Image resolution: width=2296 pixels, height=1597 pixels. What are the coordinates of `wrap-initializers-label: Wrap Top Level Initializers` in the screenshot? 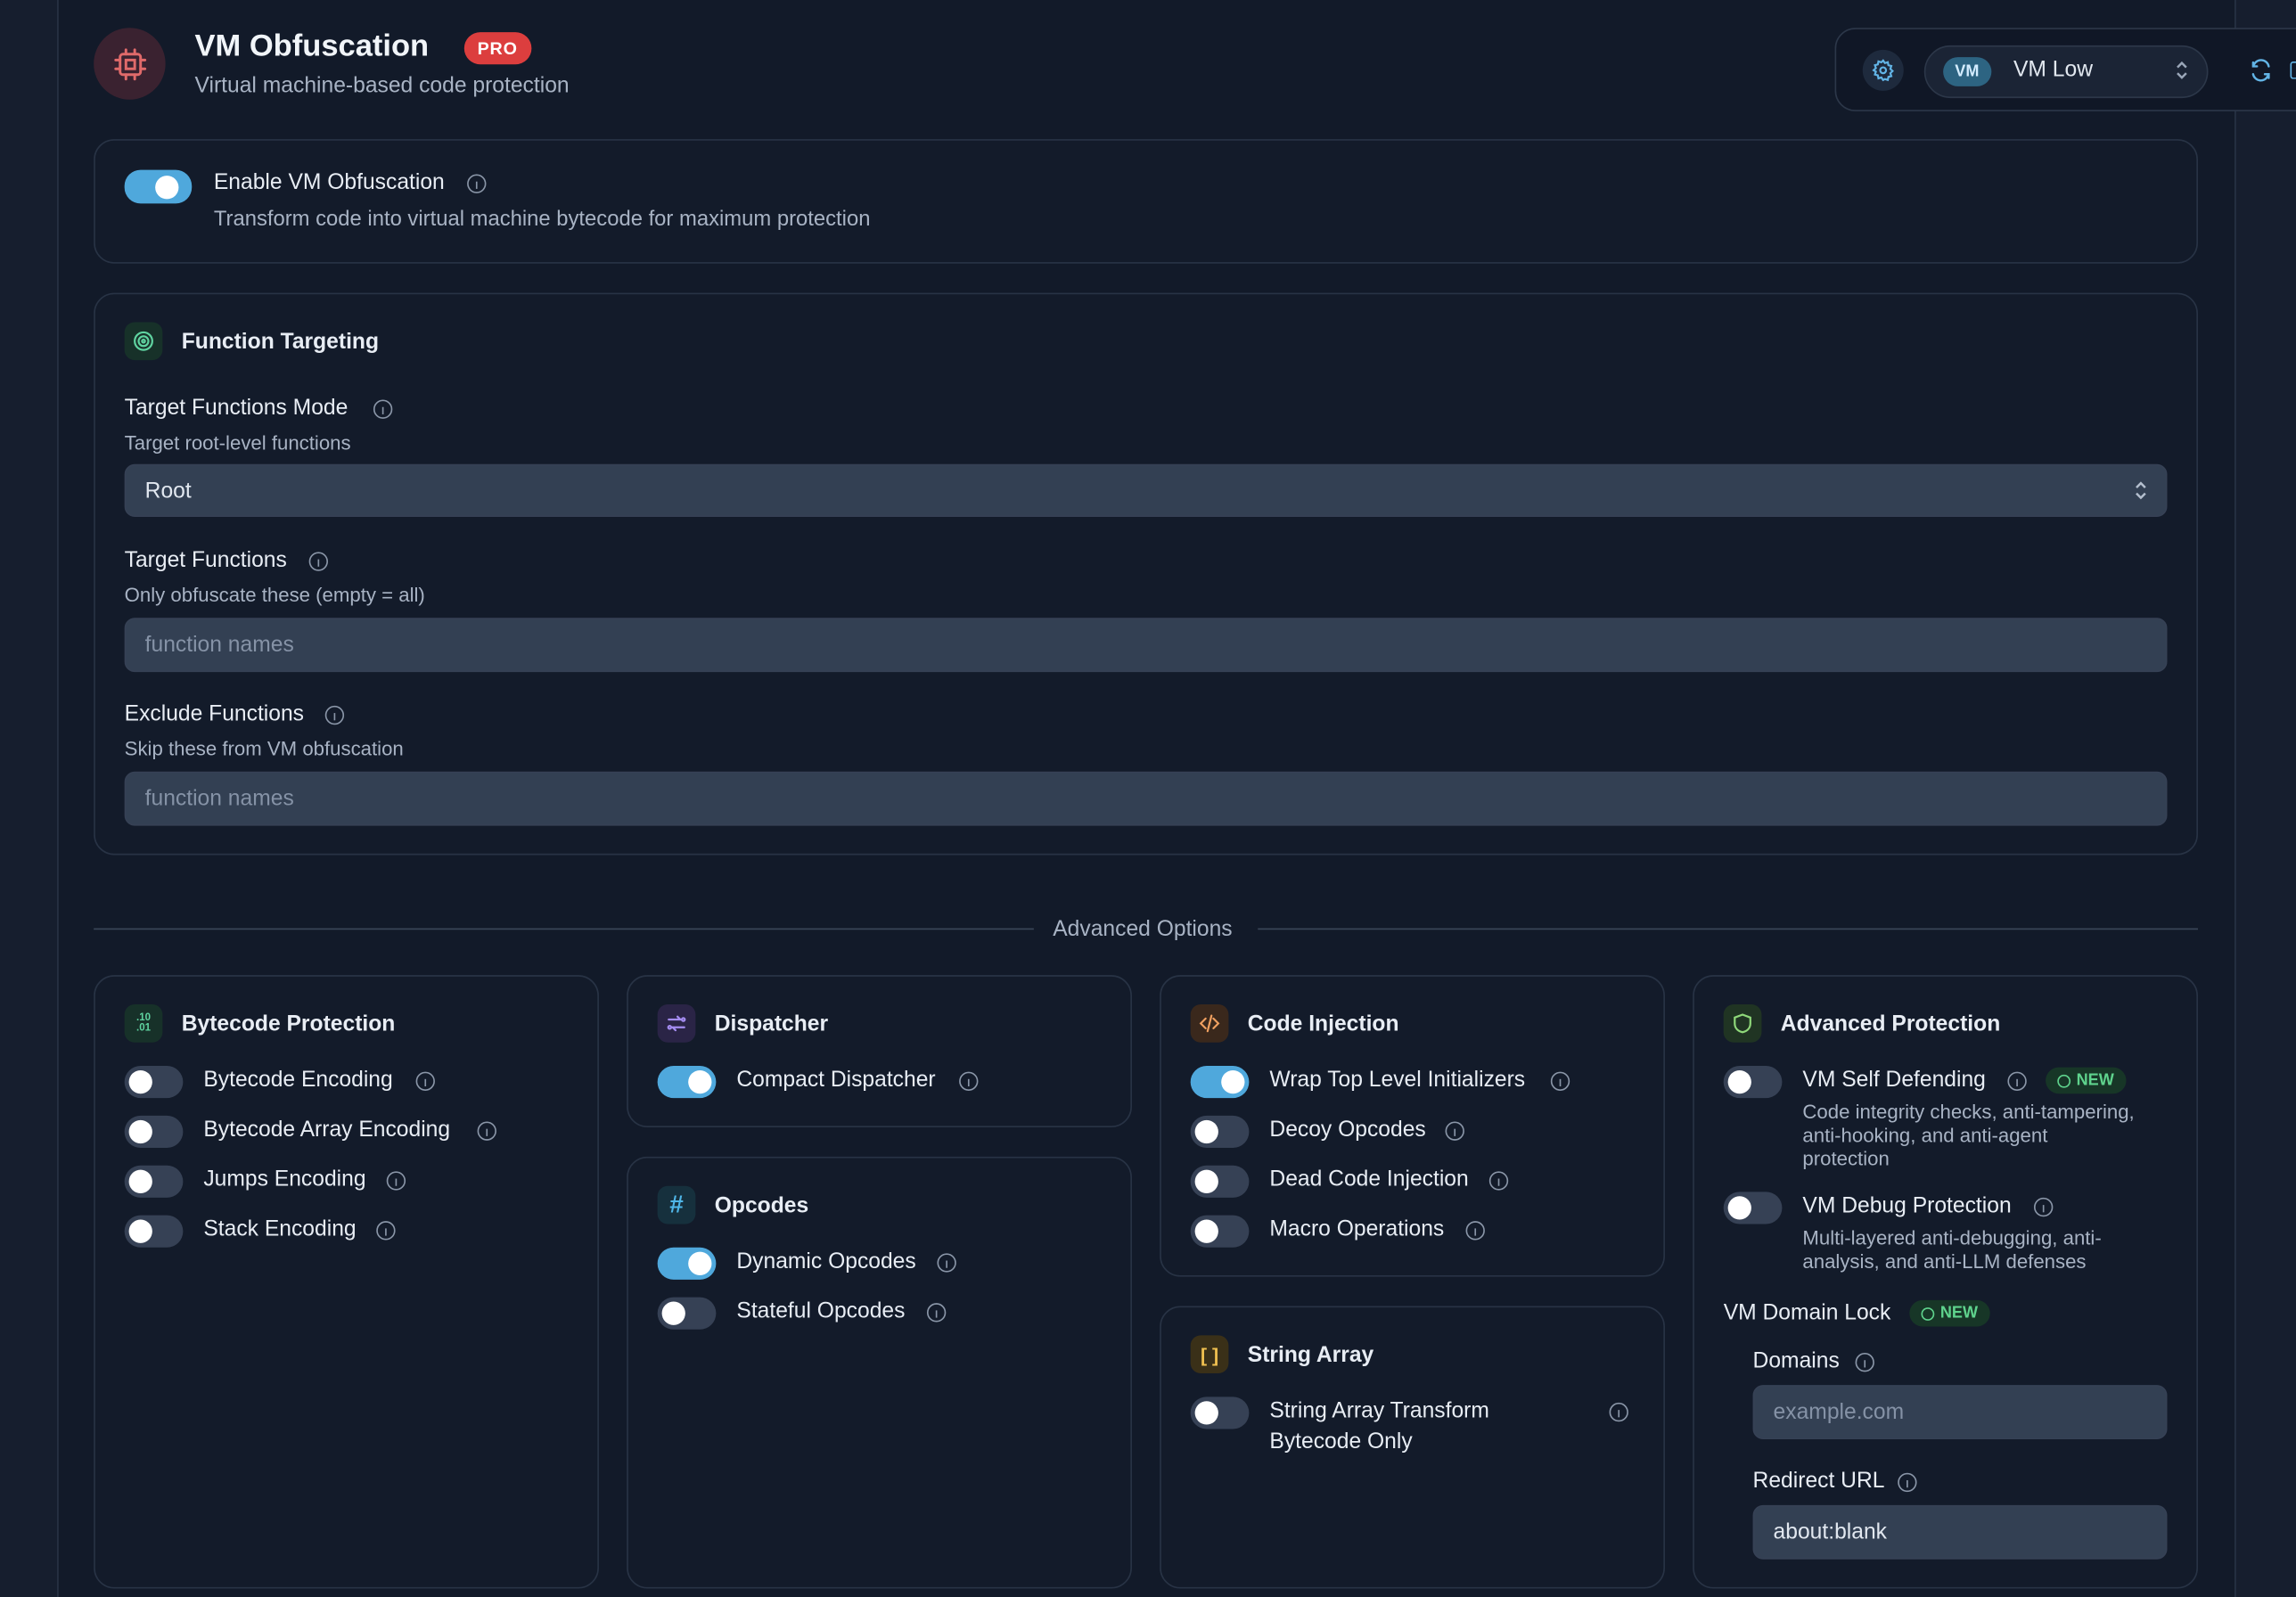 It's located at (1397, 1080).